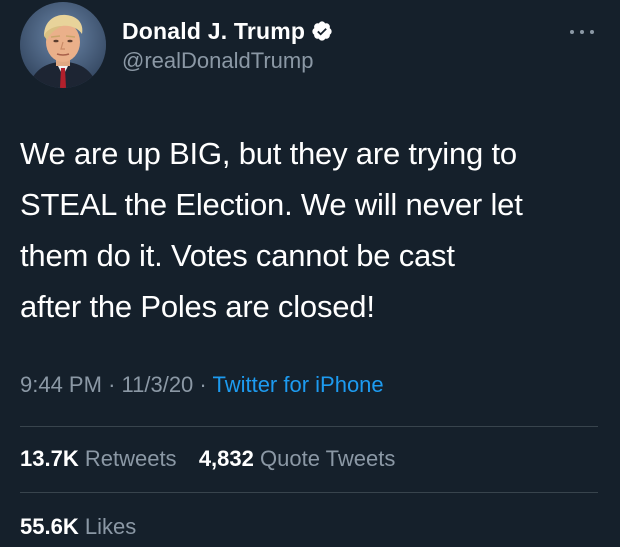 The height and width of the screenshot is (547, 620). Describe the element at coordinates (237, 255) in the screenshot. I see `tweet-text-line: them do it. Votes cannot be cast` at that location.